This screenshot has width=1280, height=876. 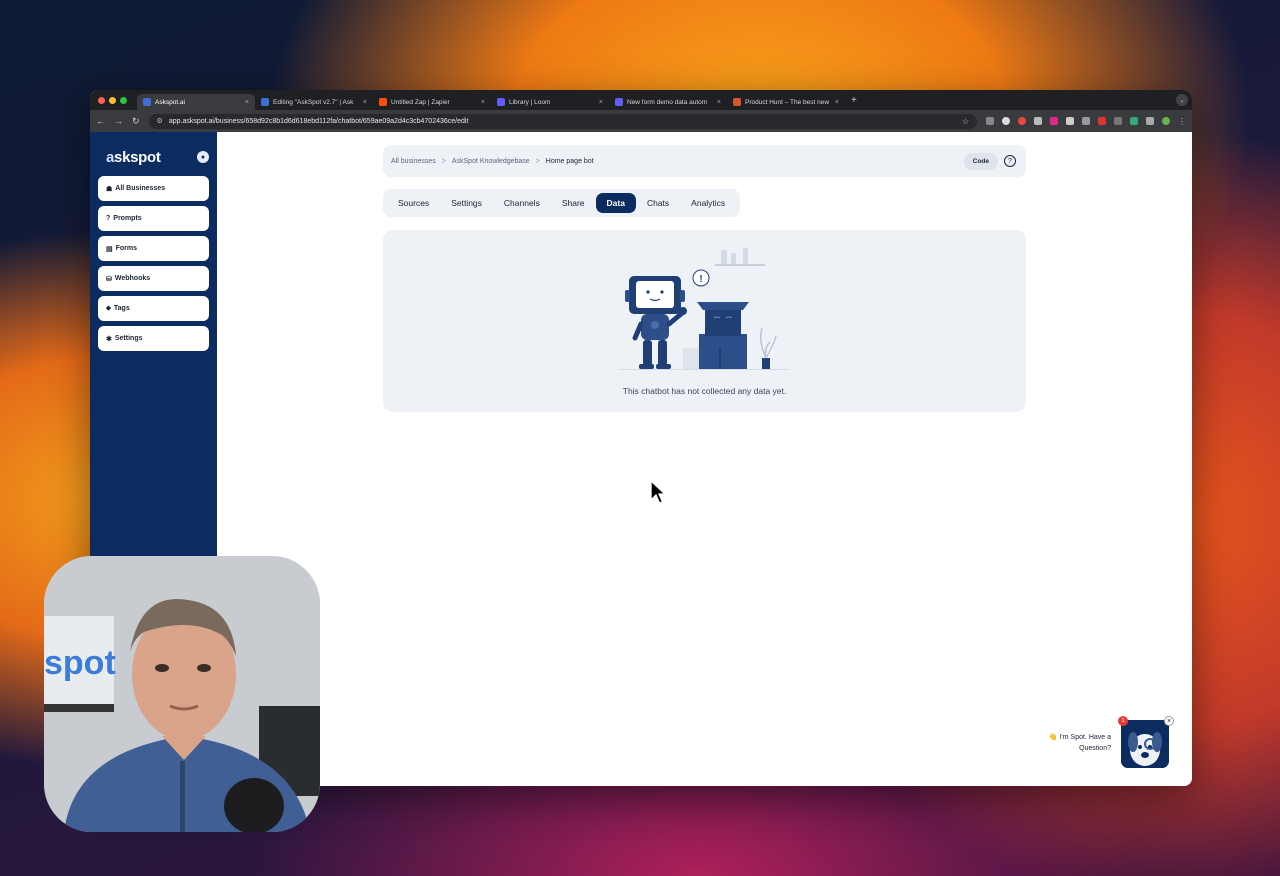 I want to click on sidebar-item-settings: ✱ Settings, so click(x=153, y=338).